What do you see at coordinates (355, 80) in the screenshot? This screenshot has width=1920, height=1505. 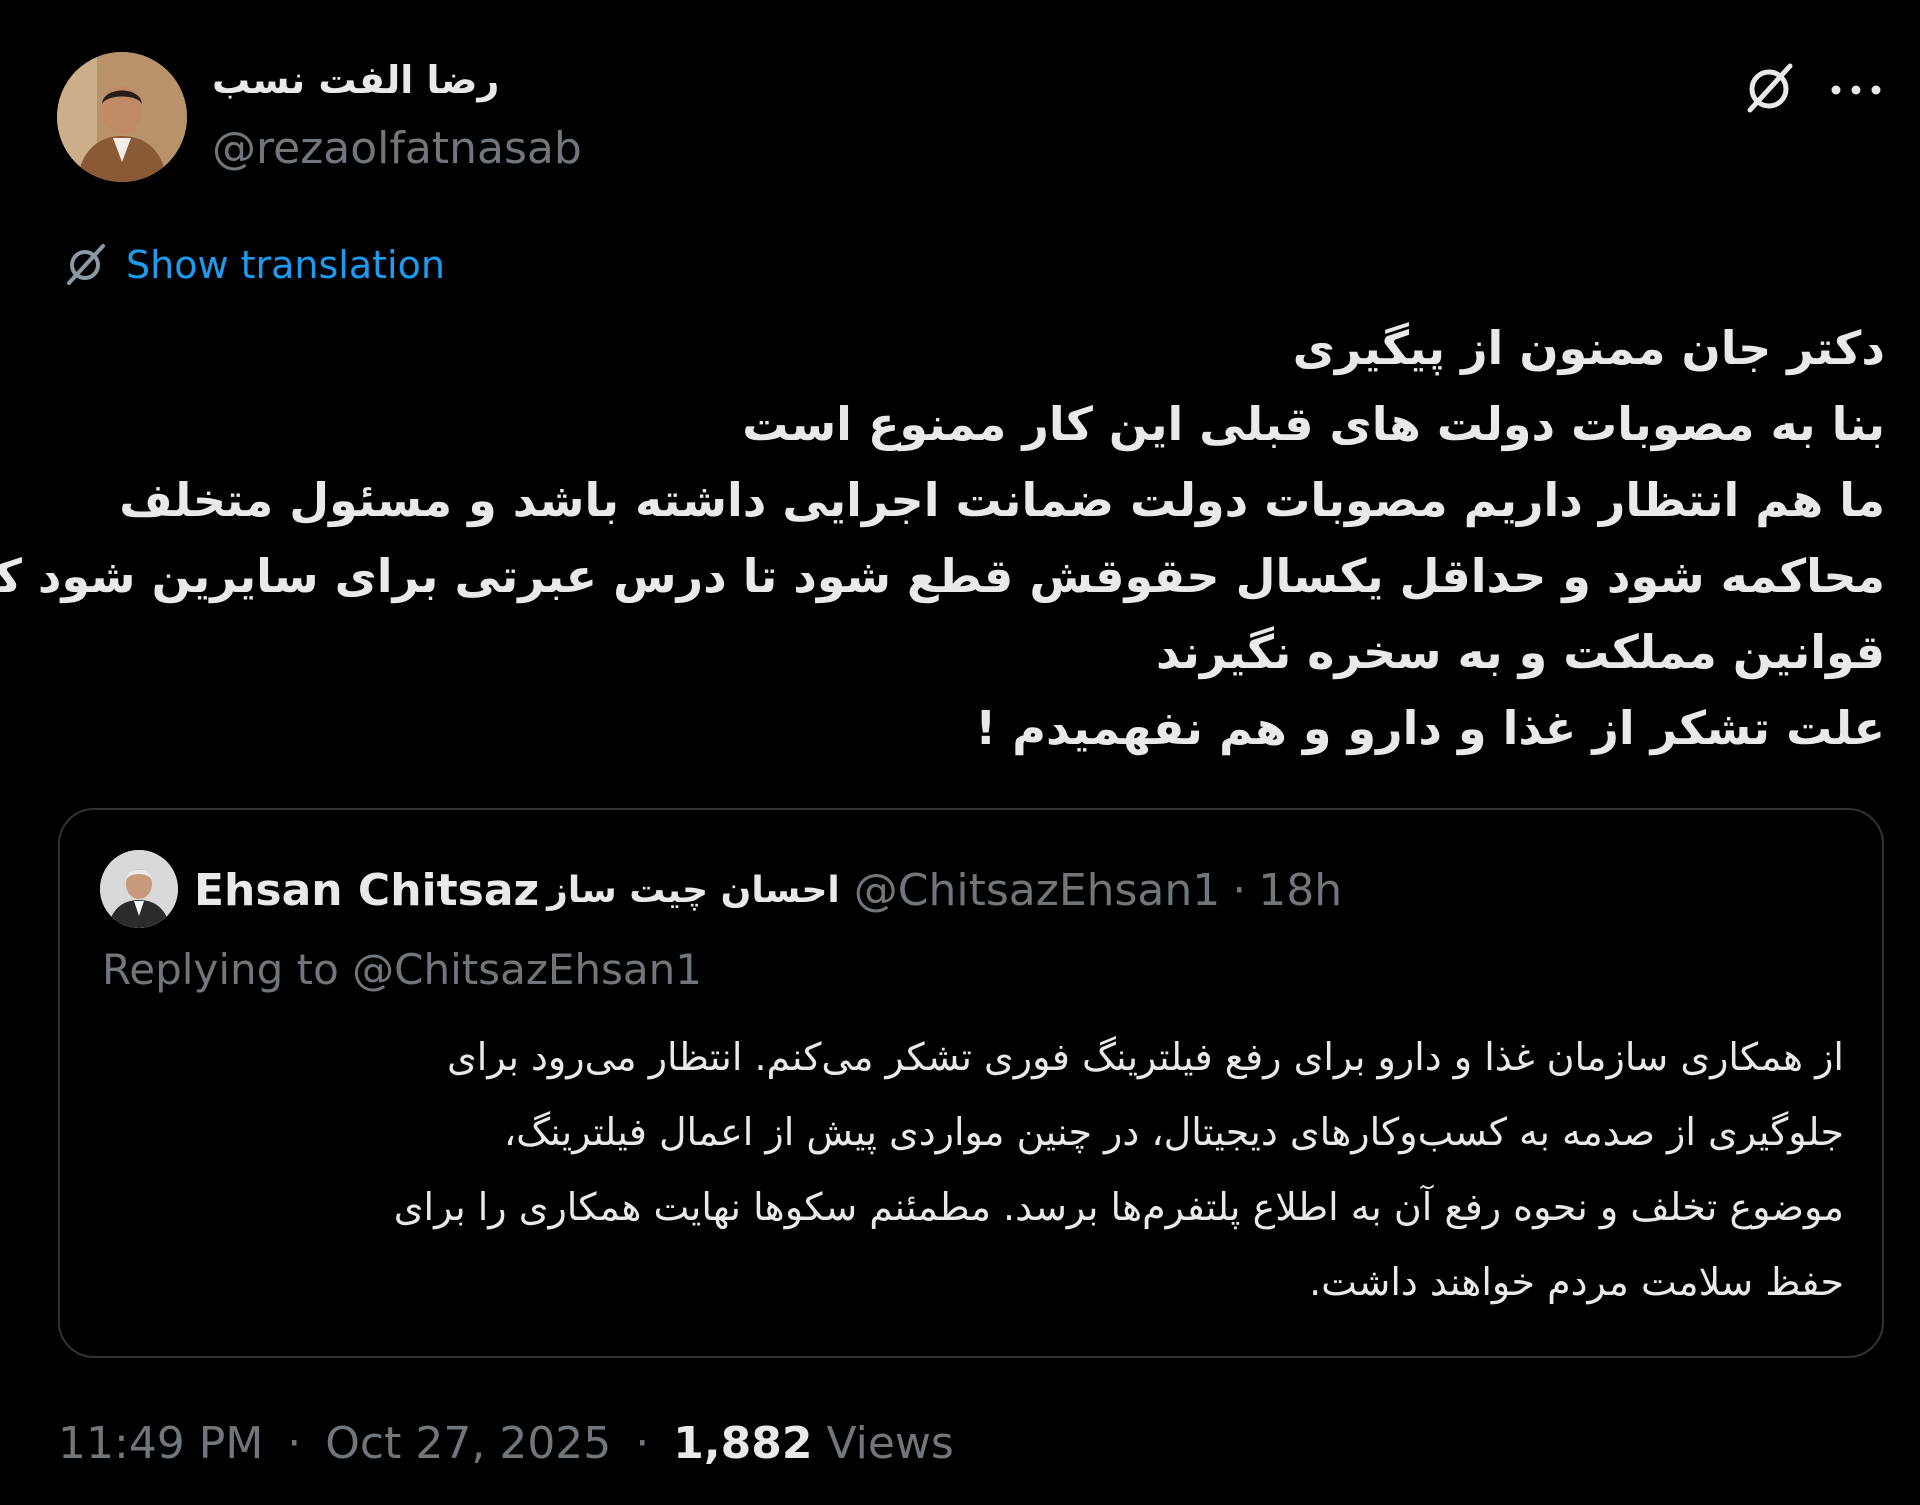 I see `author-display-name: رضا الفت نسب` at bounding box center [355, 80].